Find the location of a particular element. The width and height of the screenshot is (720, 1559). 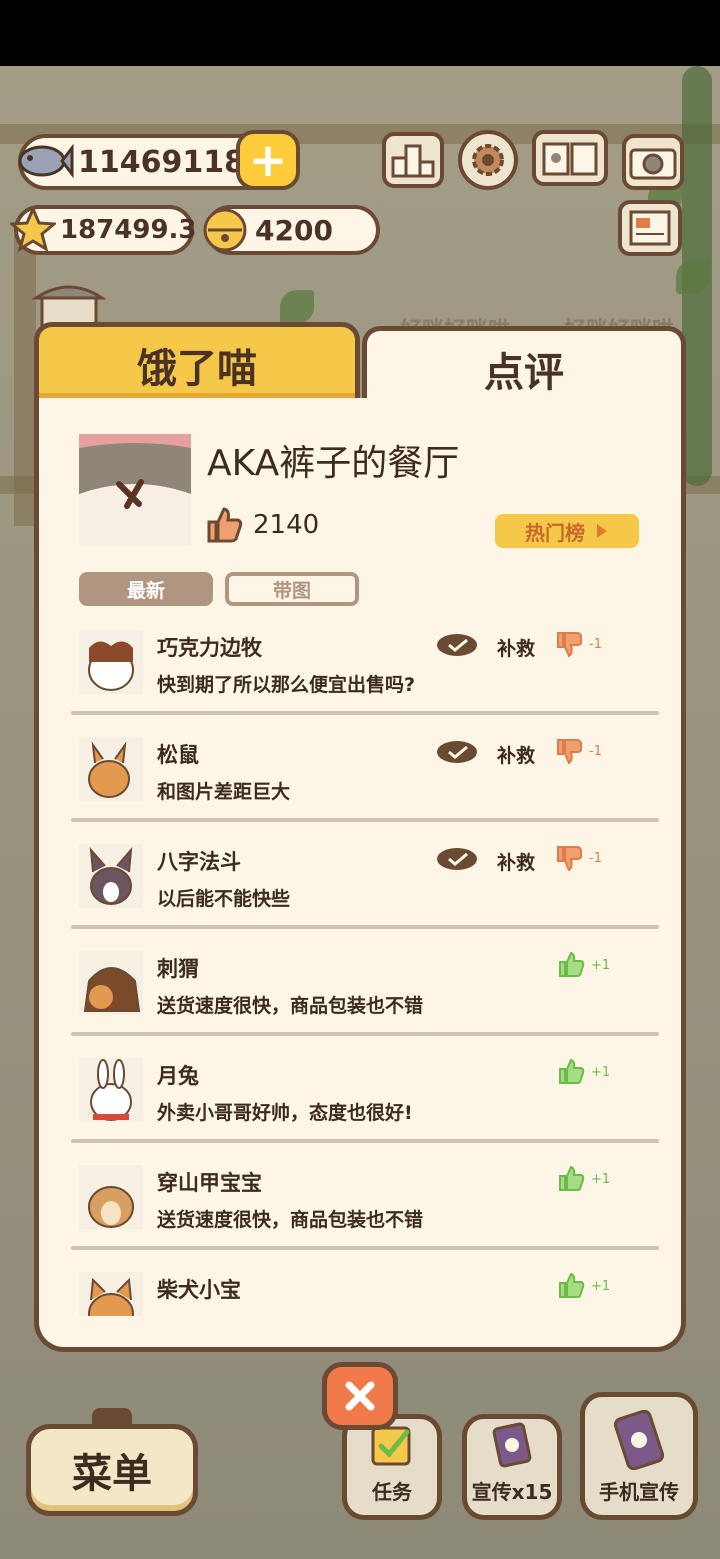

review-text: 外卖小哥哥好帅，态度也很好! is located at coordinates (285, 1113).